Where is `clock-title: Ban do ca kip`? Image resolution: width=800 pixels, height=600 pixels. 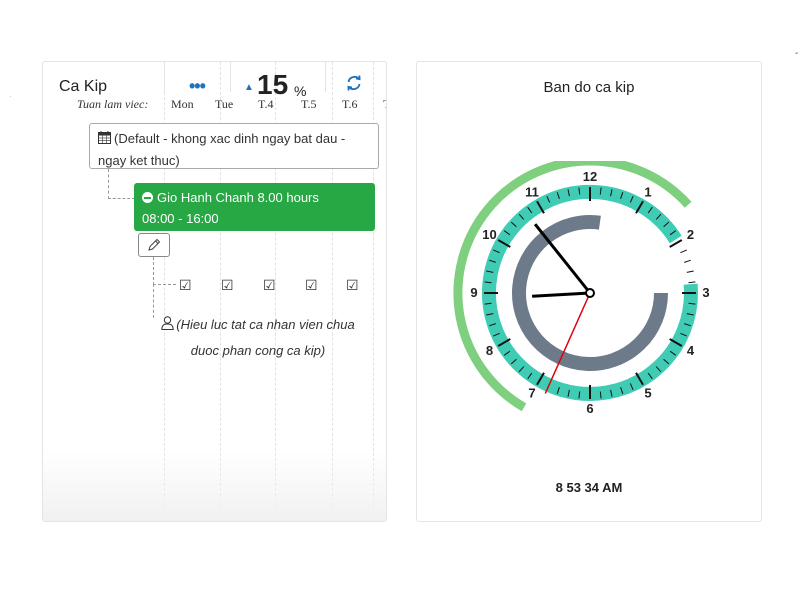 clock-title: Ban do ca kip is located at coordinates (589, 87).